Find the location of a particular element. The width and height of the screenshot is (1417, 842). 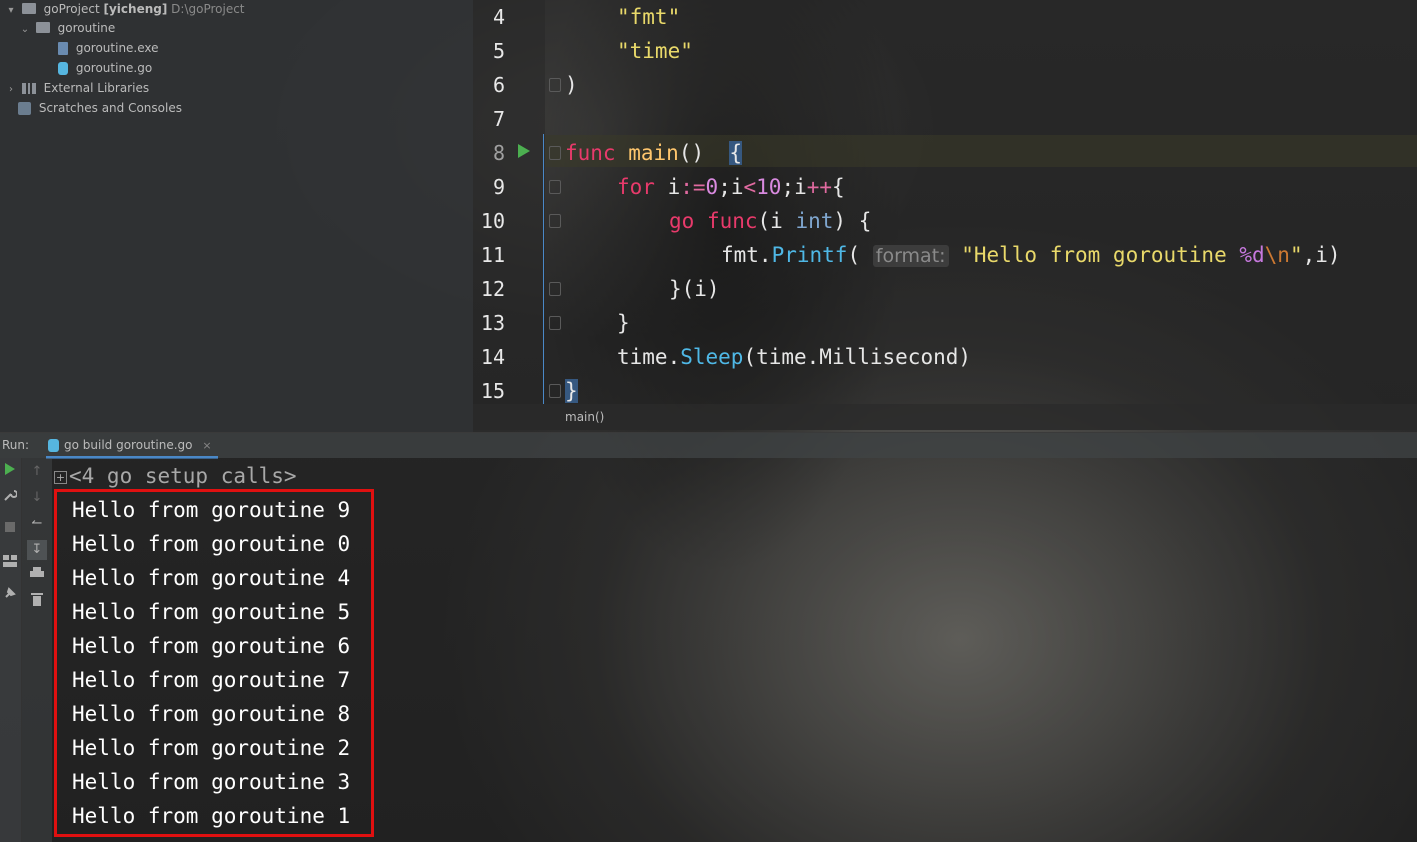

setup-calls-label: <4 go setup calls> is located at coordinates (183, 476).